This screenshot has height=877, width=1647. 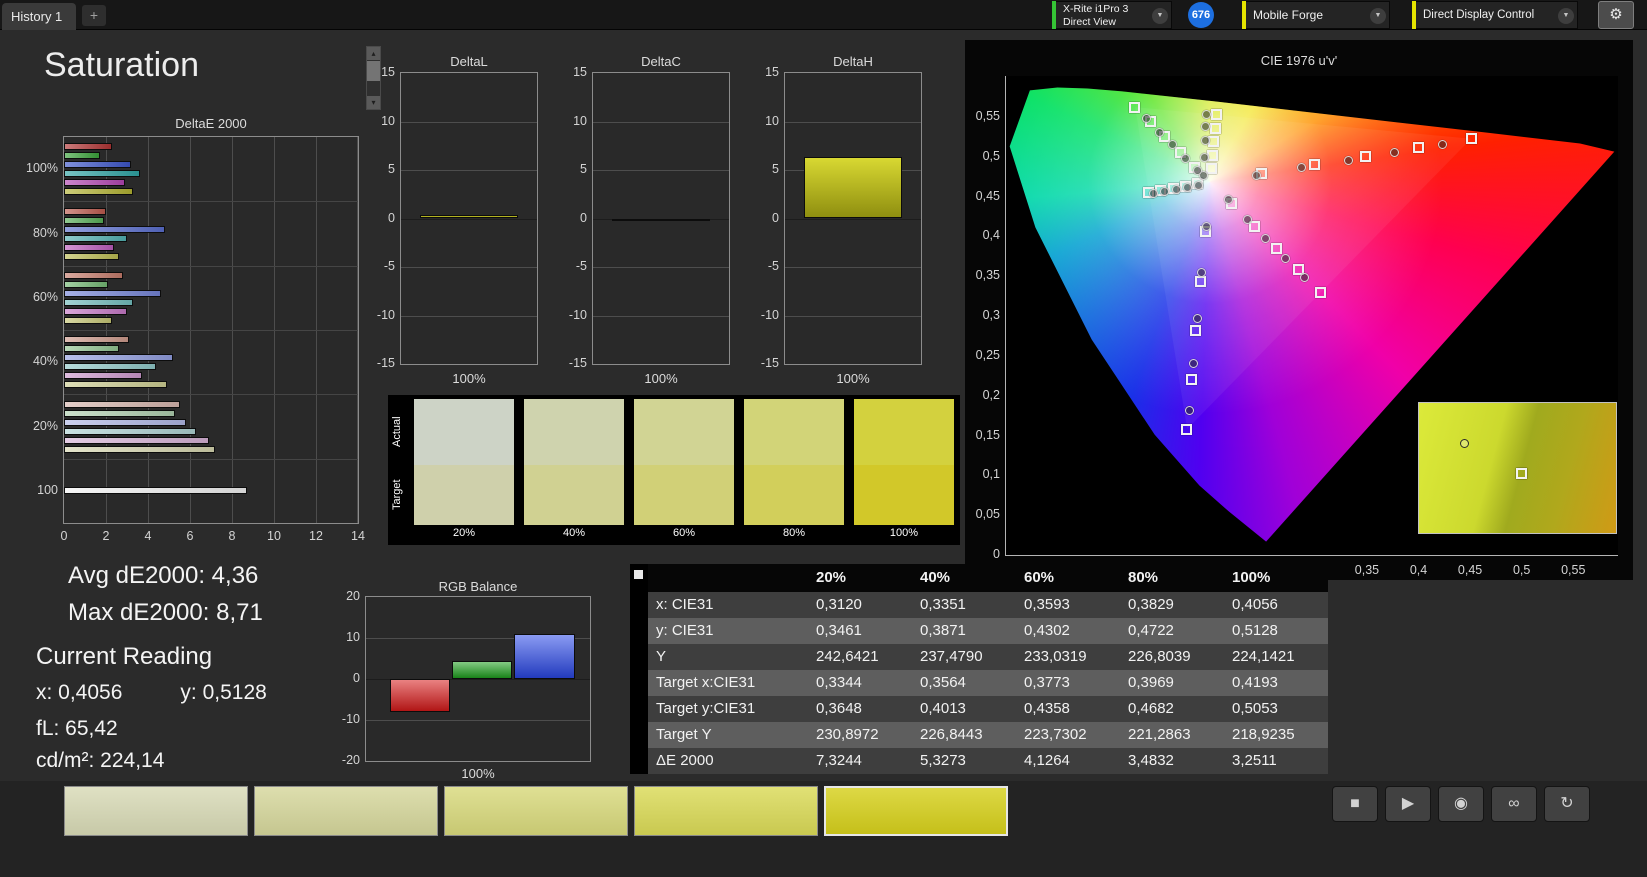 What do you see at coordinates (464, 533) in the screenshot?
I see `patch-percent-label: 20%` at bounding box center [464, 533].